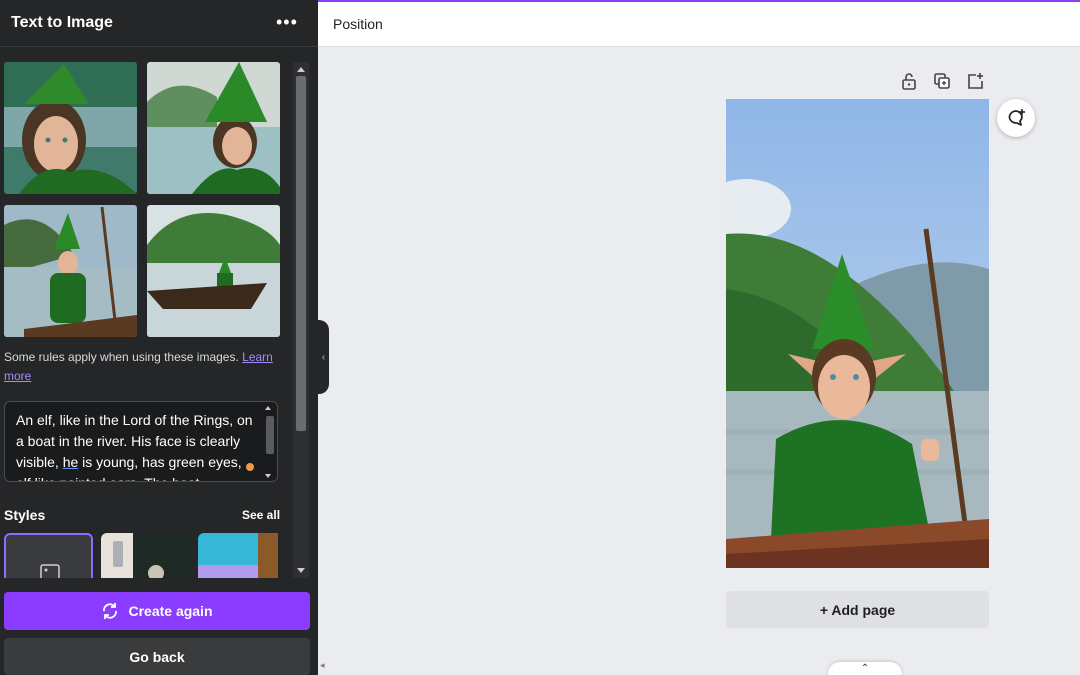 The height and width of the screenshot is (675, 1080). I want to click on style-photo, so click(145, 555).